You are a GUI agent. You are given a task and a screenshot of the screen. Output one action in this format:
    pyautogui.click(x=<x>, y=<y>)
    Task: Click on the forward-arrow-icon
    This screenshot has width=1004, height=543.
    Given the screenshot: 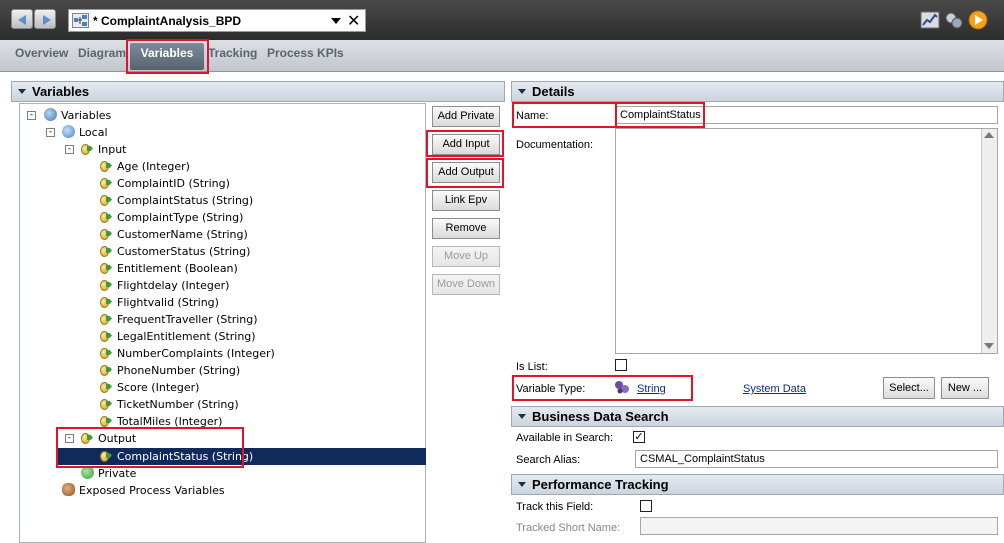 What is the action you would take?
    pyautogui.click(x=47, y=20)
    